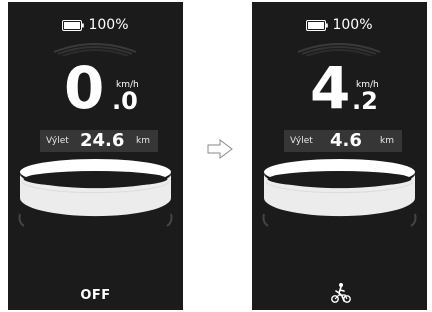 This screenshot has width=432, height=312. Describe the element at coordinates (341, 293) in the screenshot. I see `walk-assist-icon` at that location.